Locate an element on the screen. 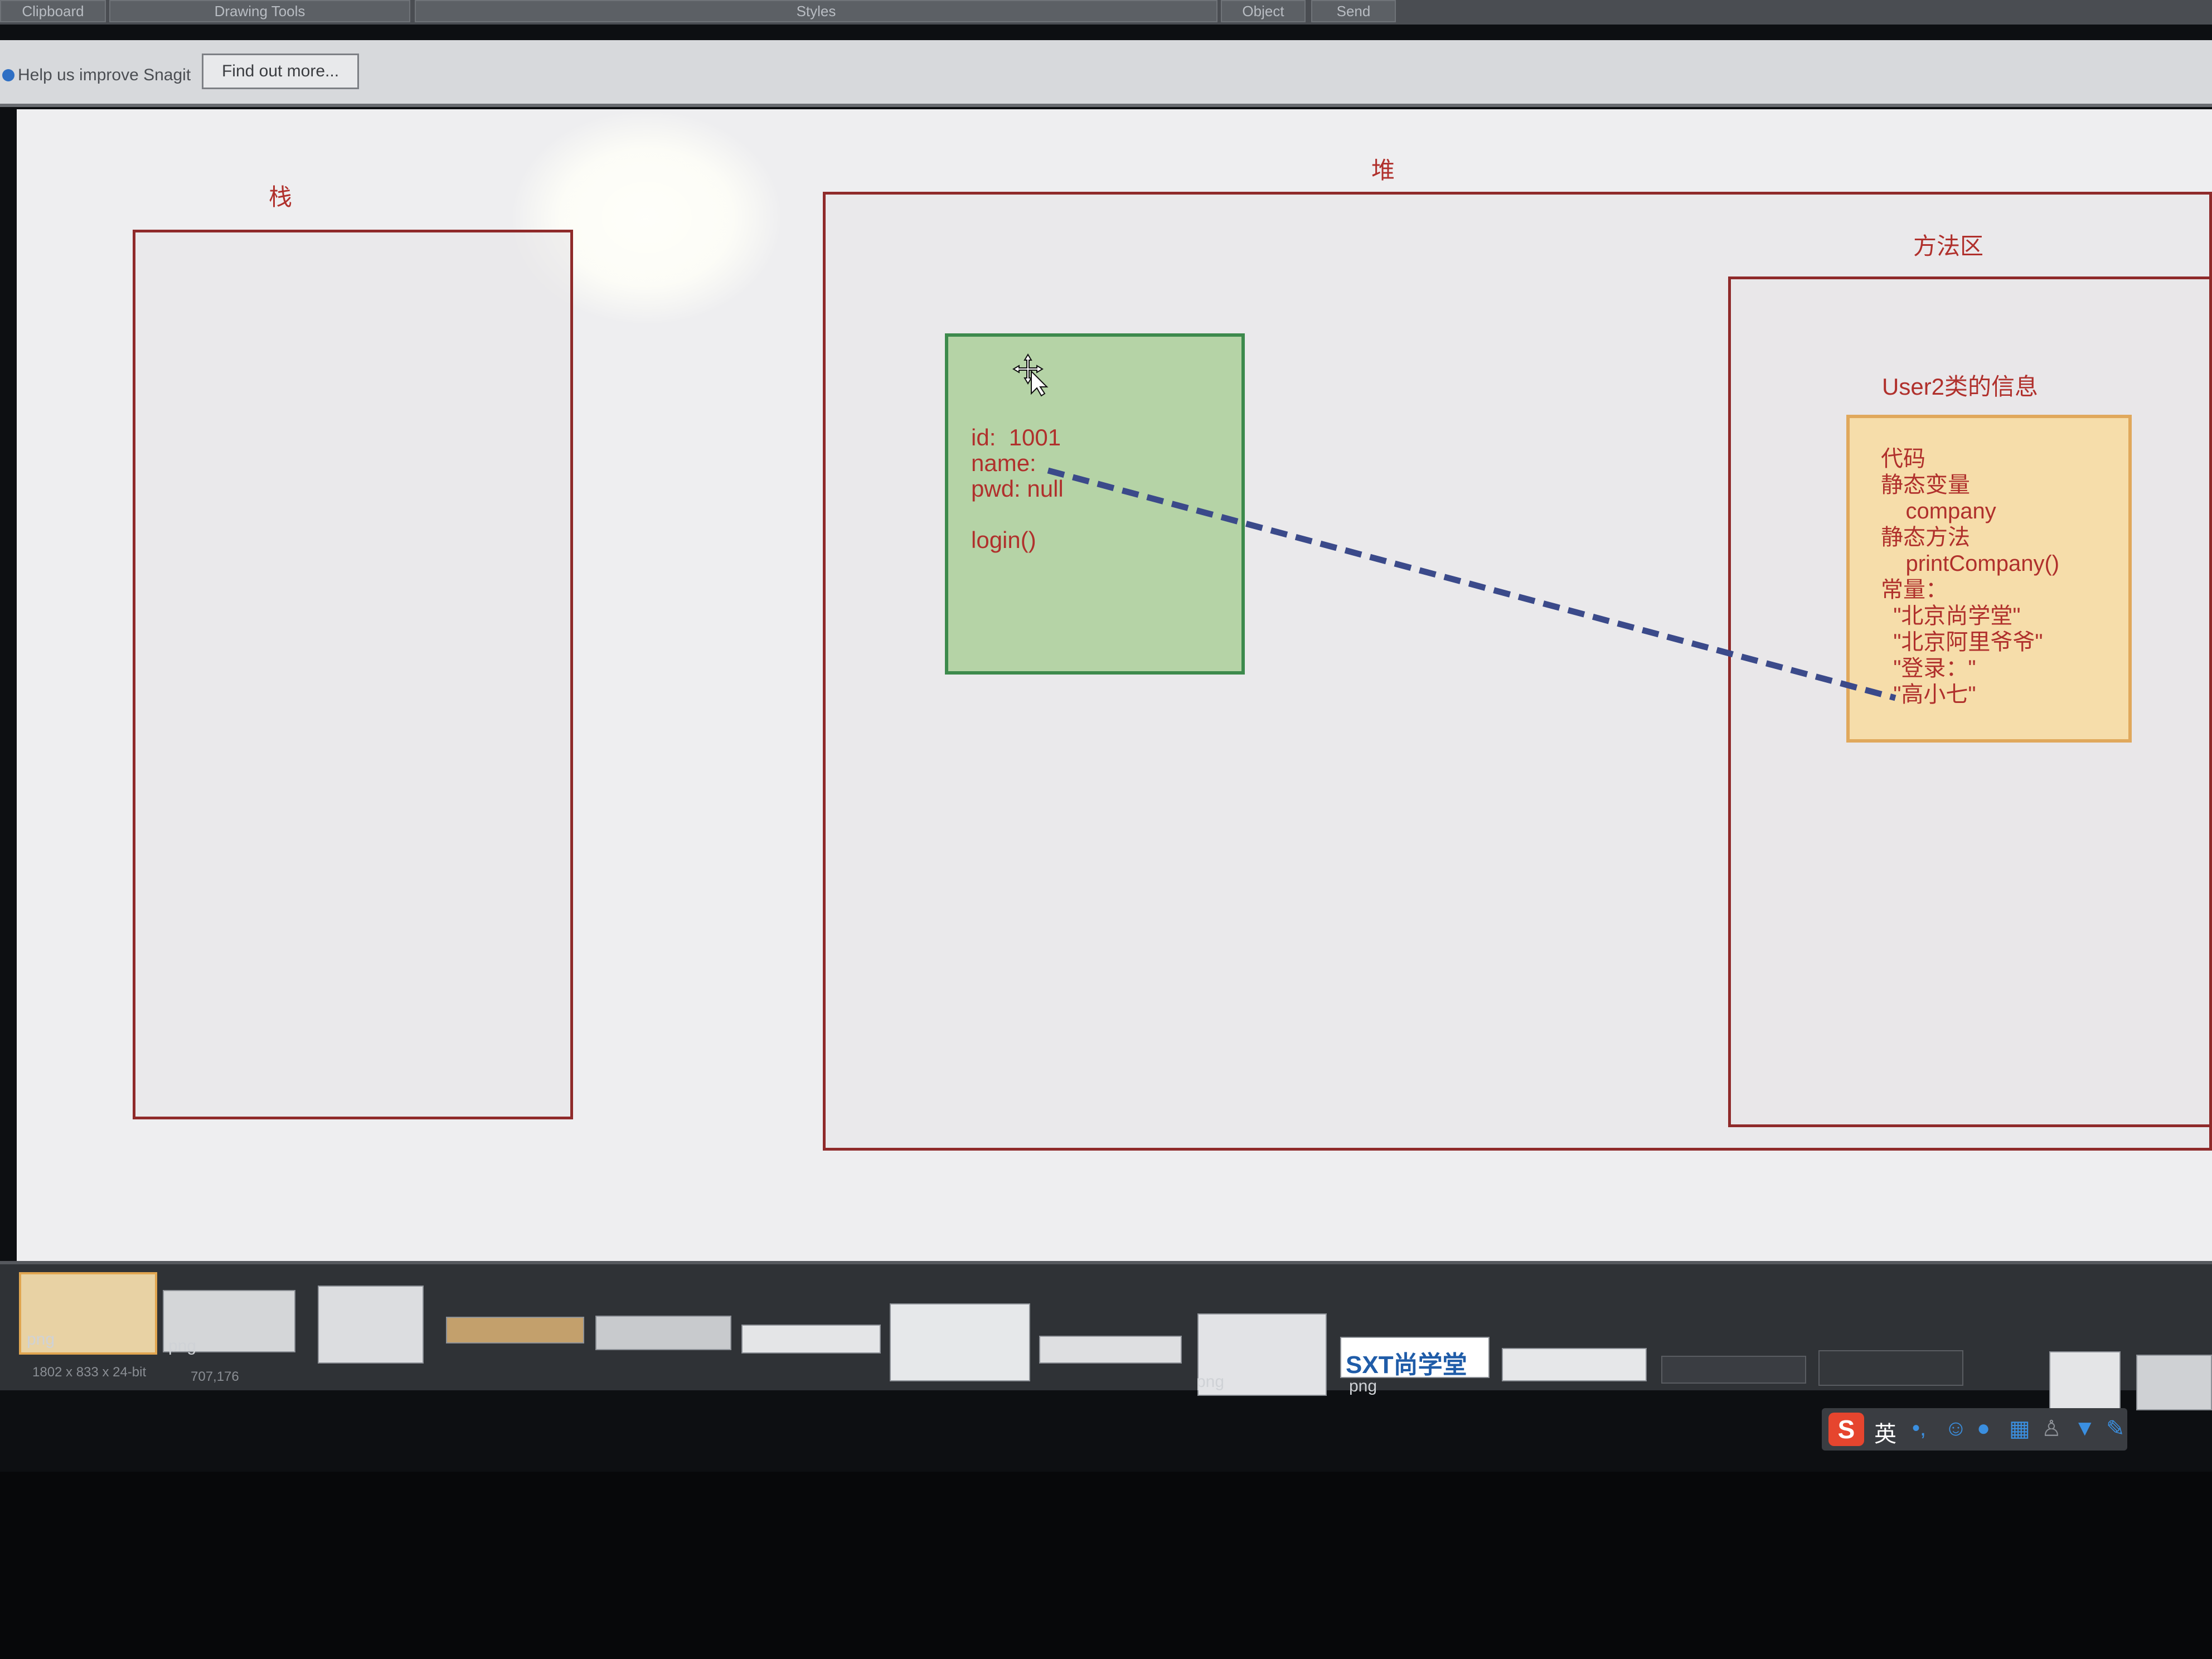 The width and height of the screenshot is (2212, 1659). user-icon: ♙ is located at coordinates (2051, 1429).